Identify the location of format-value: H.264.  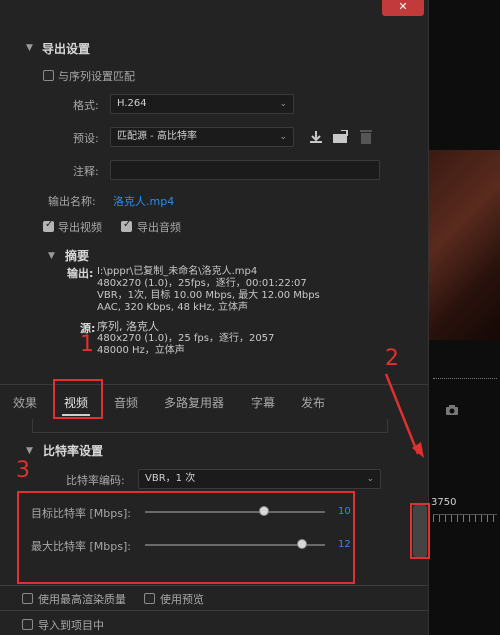
(132, 103).